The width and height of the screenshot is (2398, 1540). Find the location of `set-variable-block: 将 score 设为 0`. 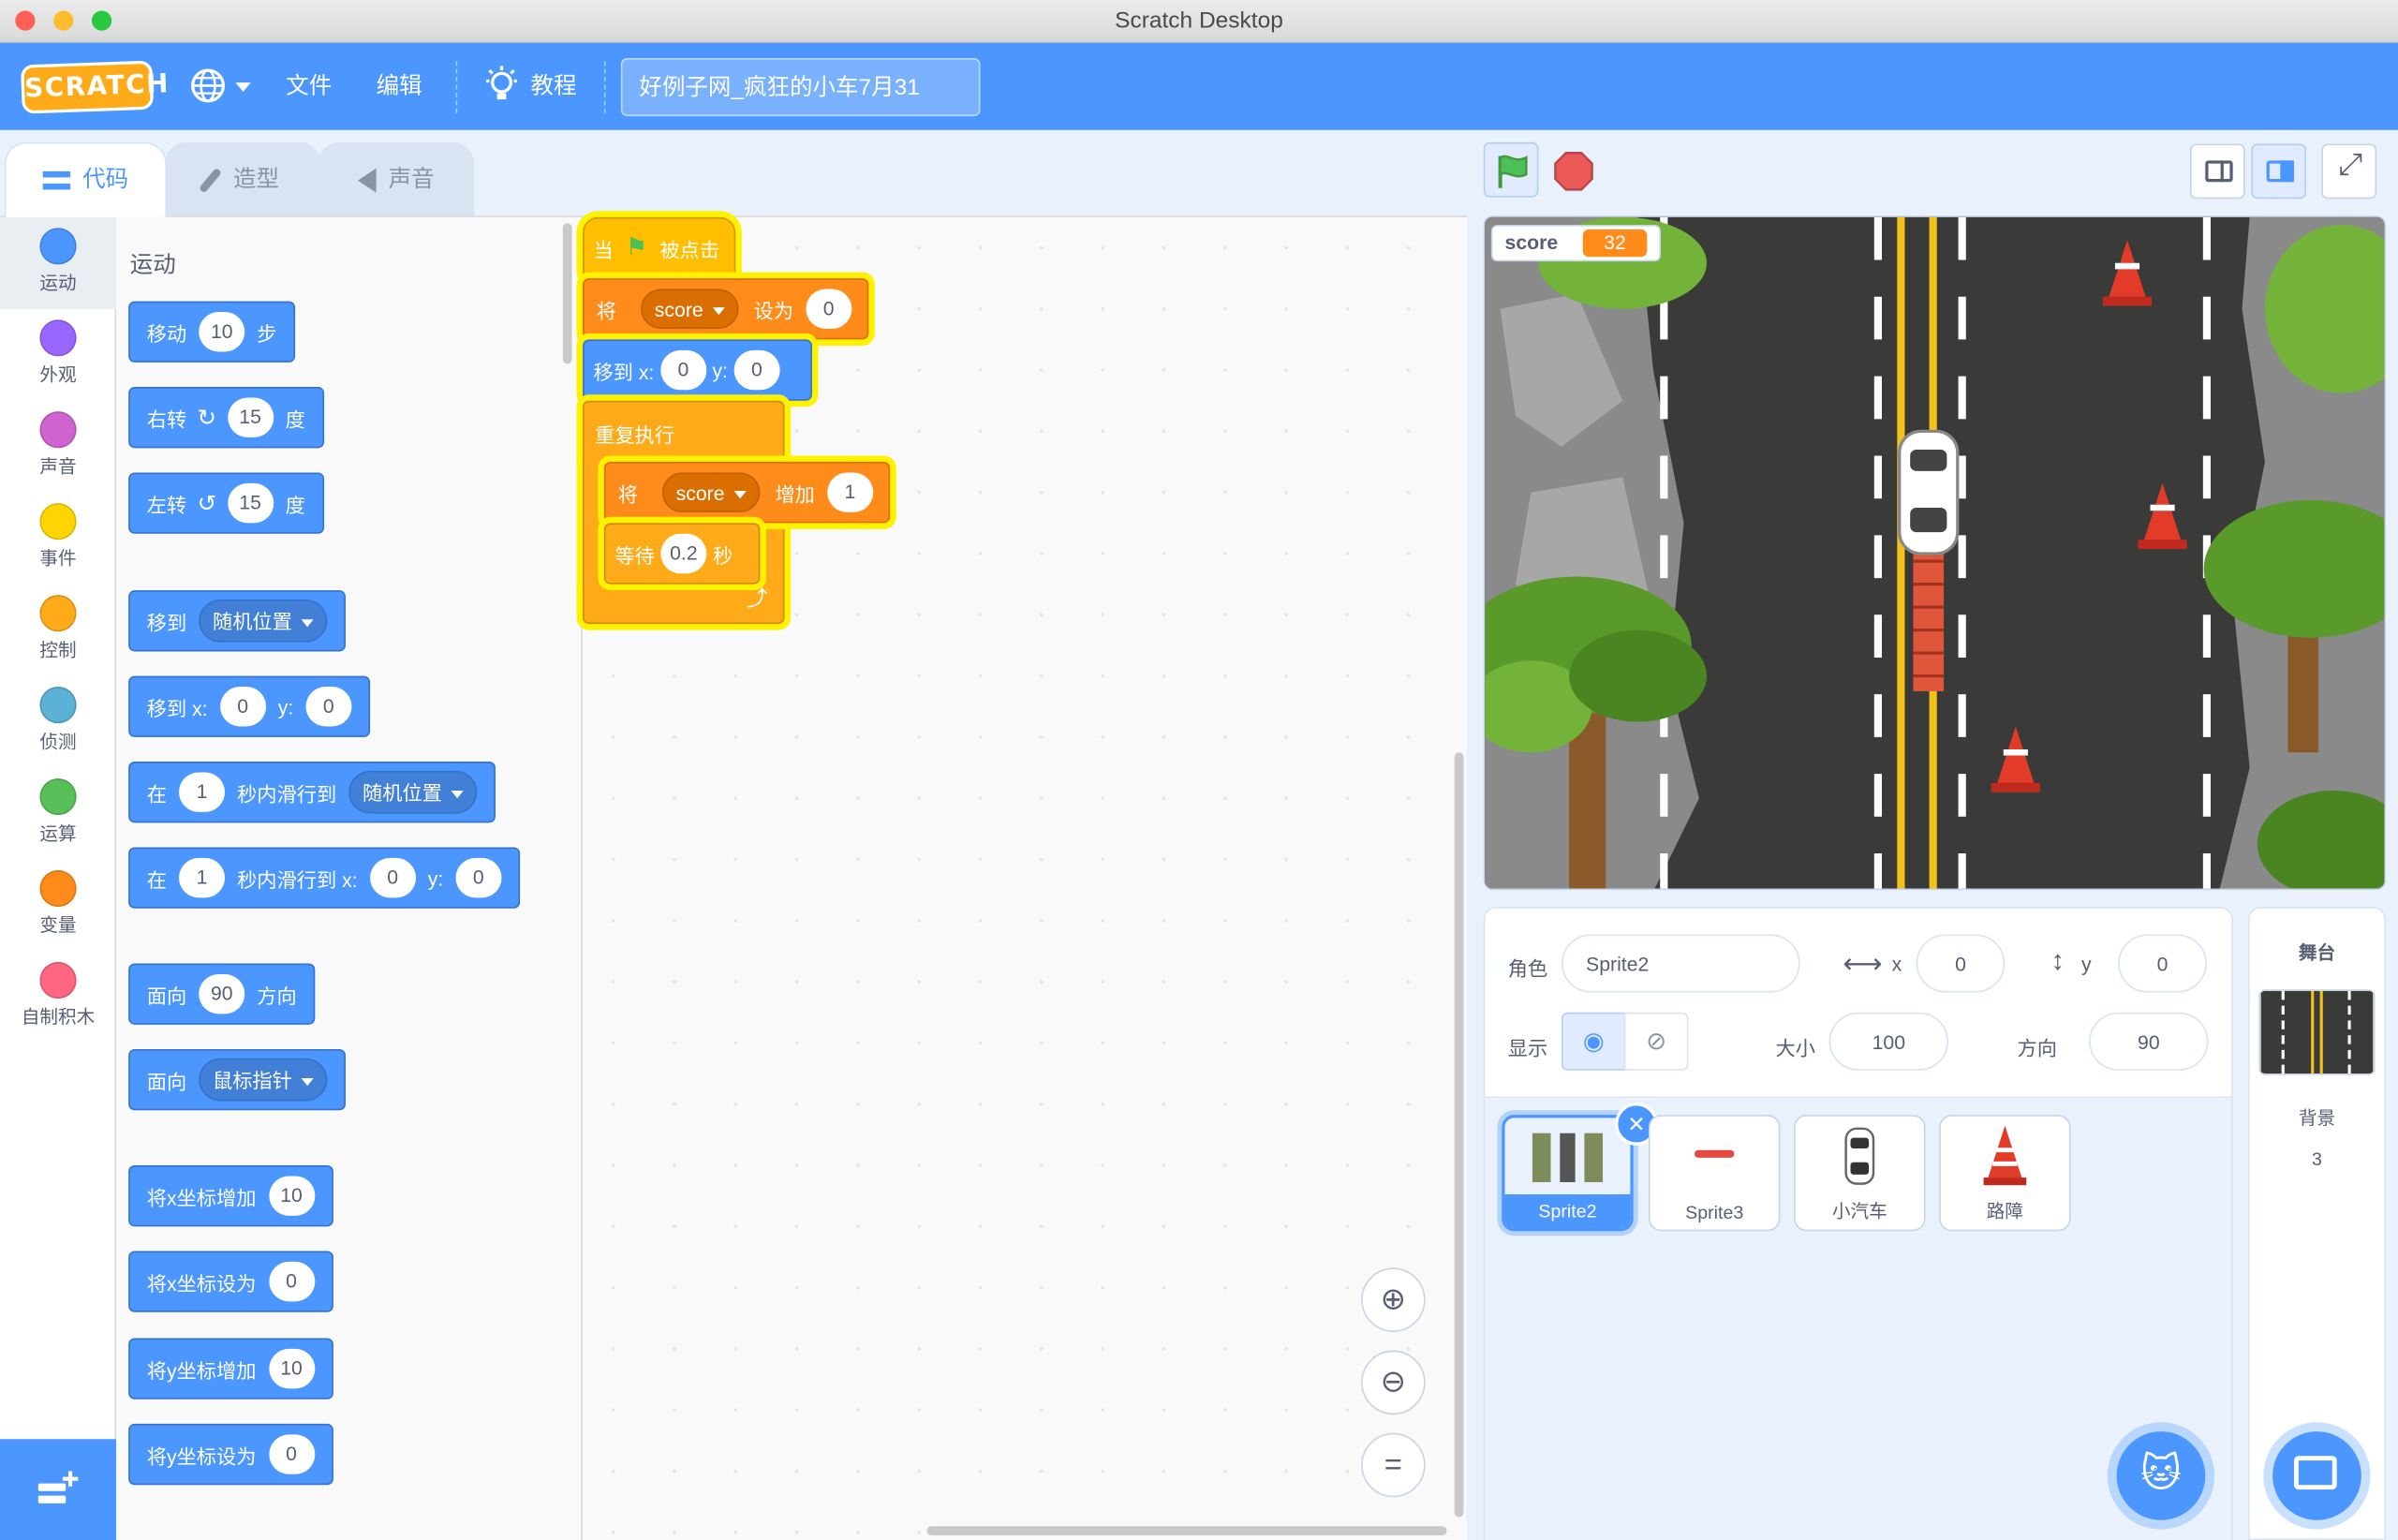

set-variable-block: 将 score 设为 0 is located at coordinates (726, 309).